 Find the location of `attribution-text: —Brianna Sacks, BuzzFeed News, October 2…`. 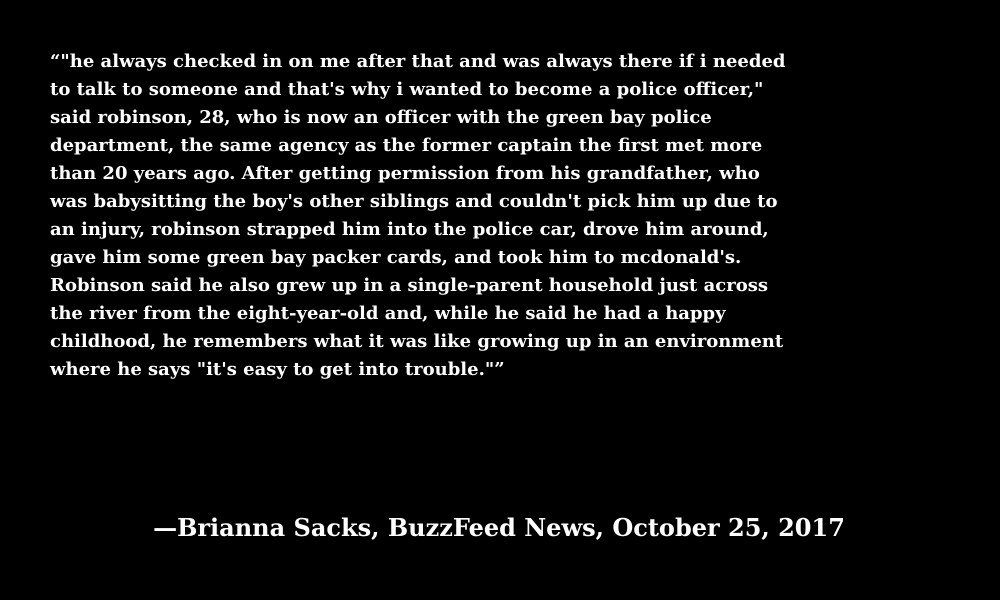

attribution-text: —Brianna Sacks, BuzzFeed News, October 2… is located at coordinates (499, 527).